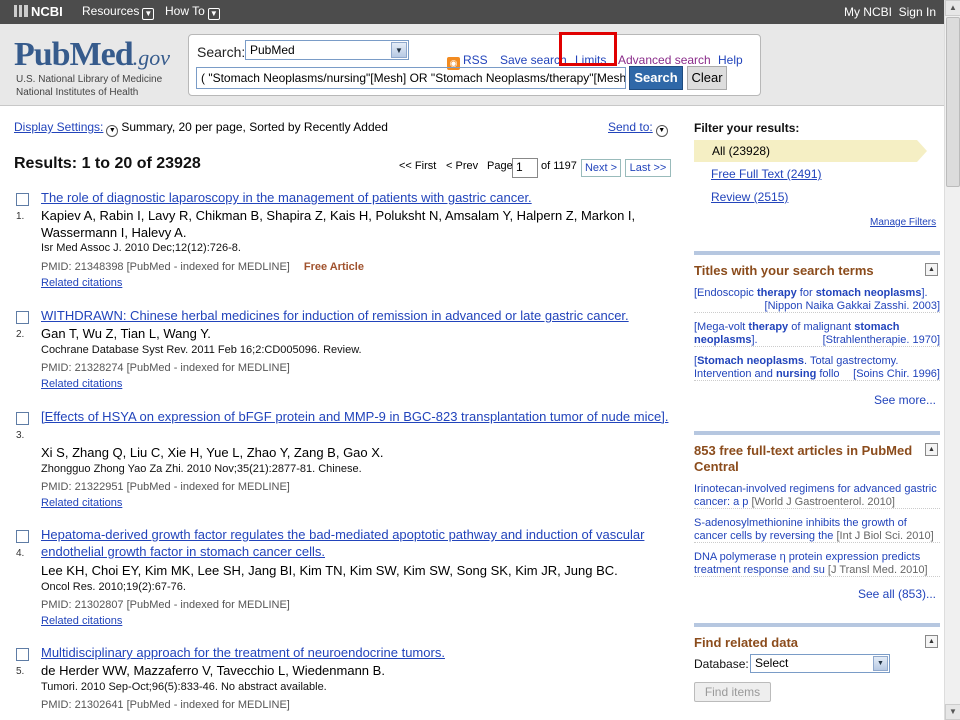 Image resolution: width=960 pixels, height=720 pixels. What do you see at coordinates (559, 166) in the screenshot?
I see `pager-of: of 1197` at bounding box center [559, 166].